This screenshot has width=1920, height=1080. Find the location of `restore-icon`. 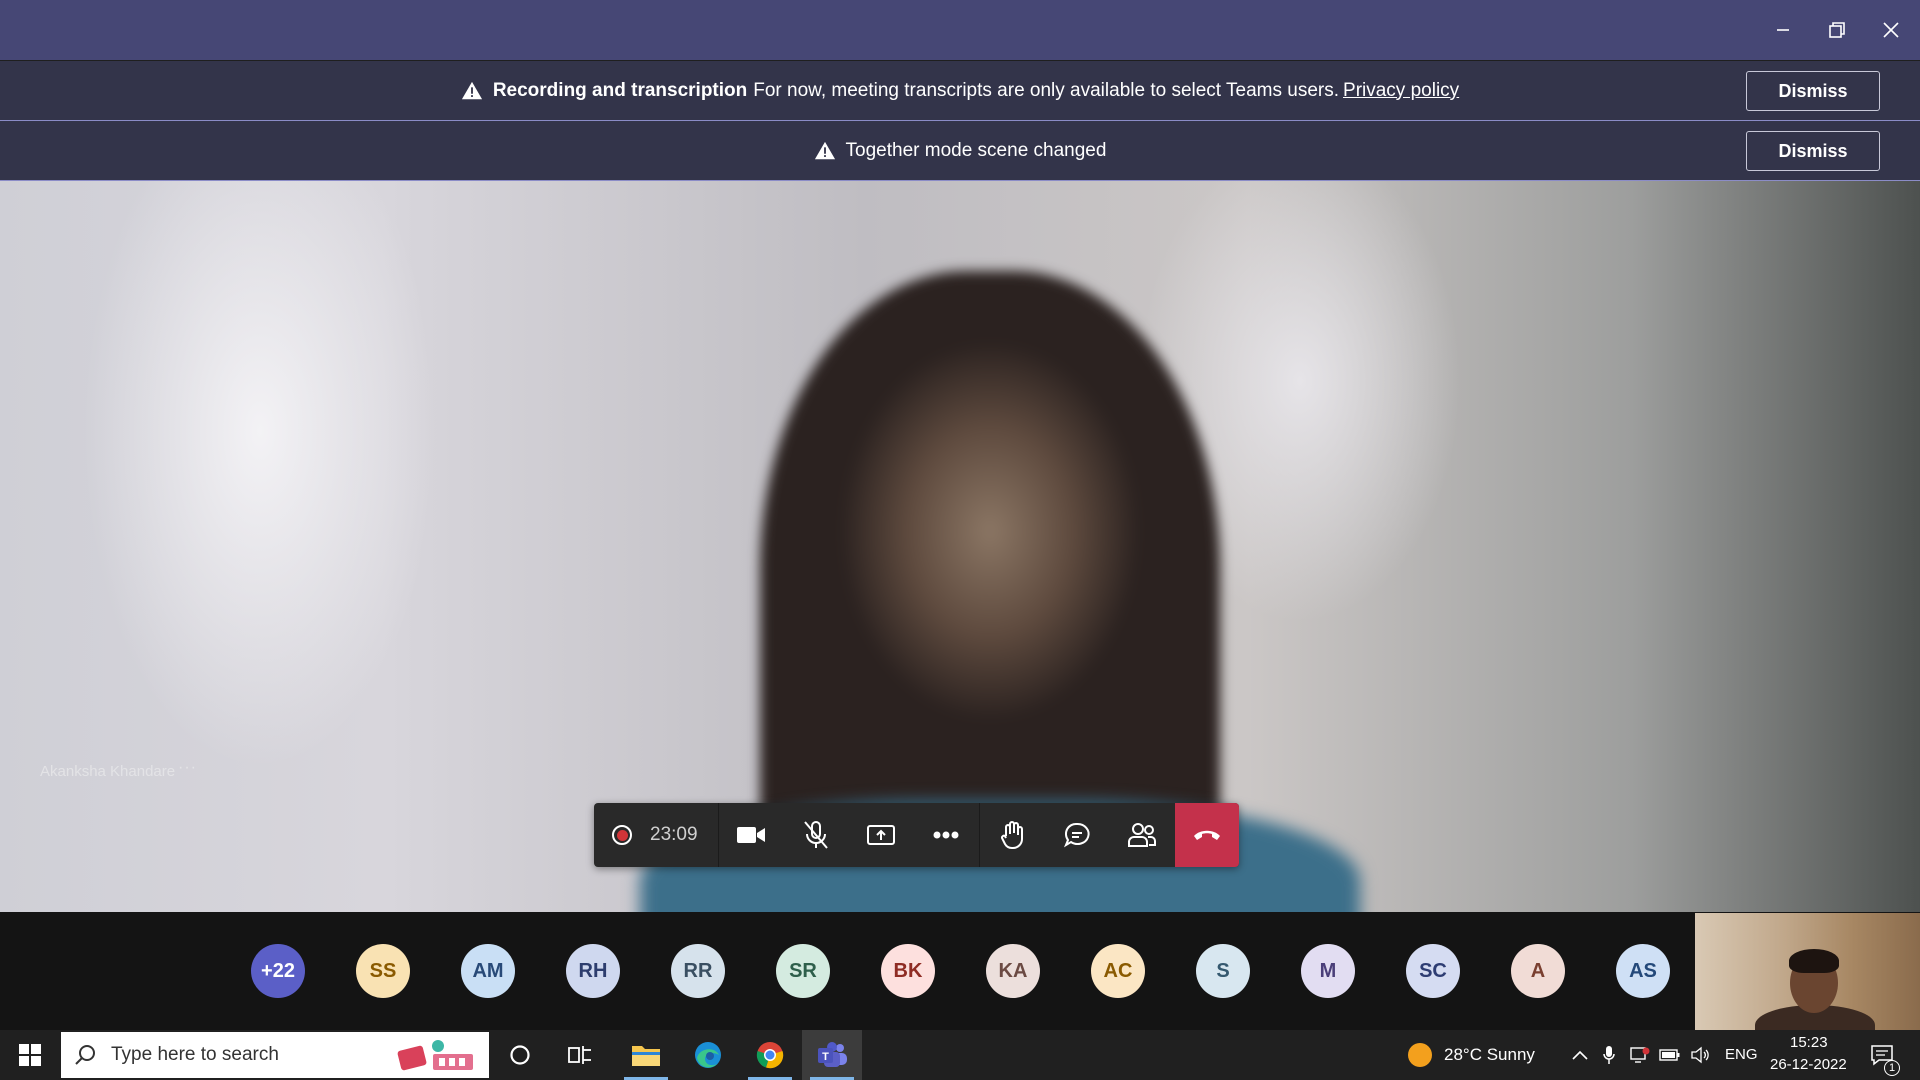

restore-icon is located at coordinates (1837, 30).